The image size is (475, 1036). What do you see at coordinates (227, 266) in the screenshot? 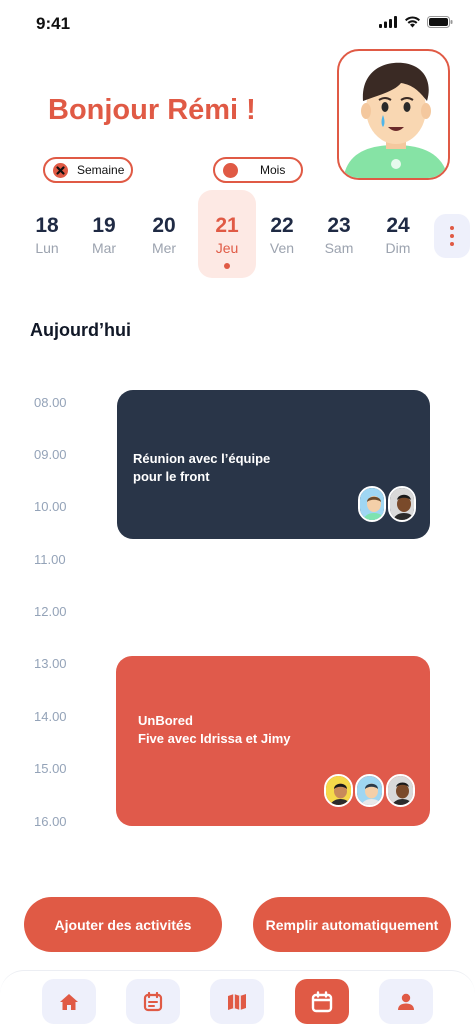
I see `selected-day-indicator` at bounding box center [227, 266].